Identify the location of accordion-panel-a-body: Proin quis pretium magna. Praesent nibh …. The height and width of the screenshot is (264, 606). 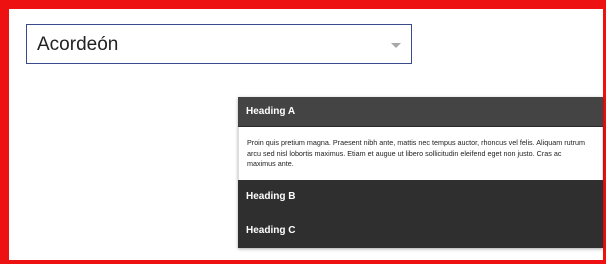
(420, 153).